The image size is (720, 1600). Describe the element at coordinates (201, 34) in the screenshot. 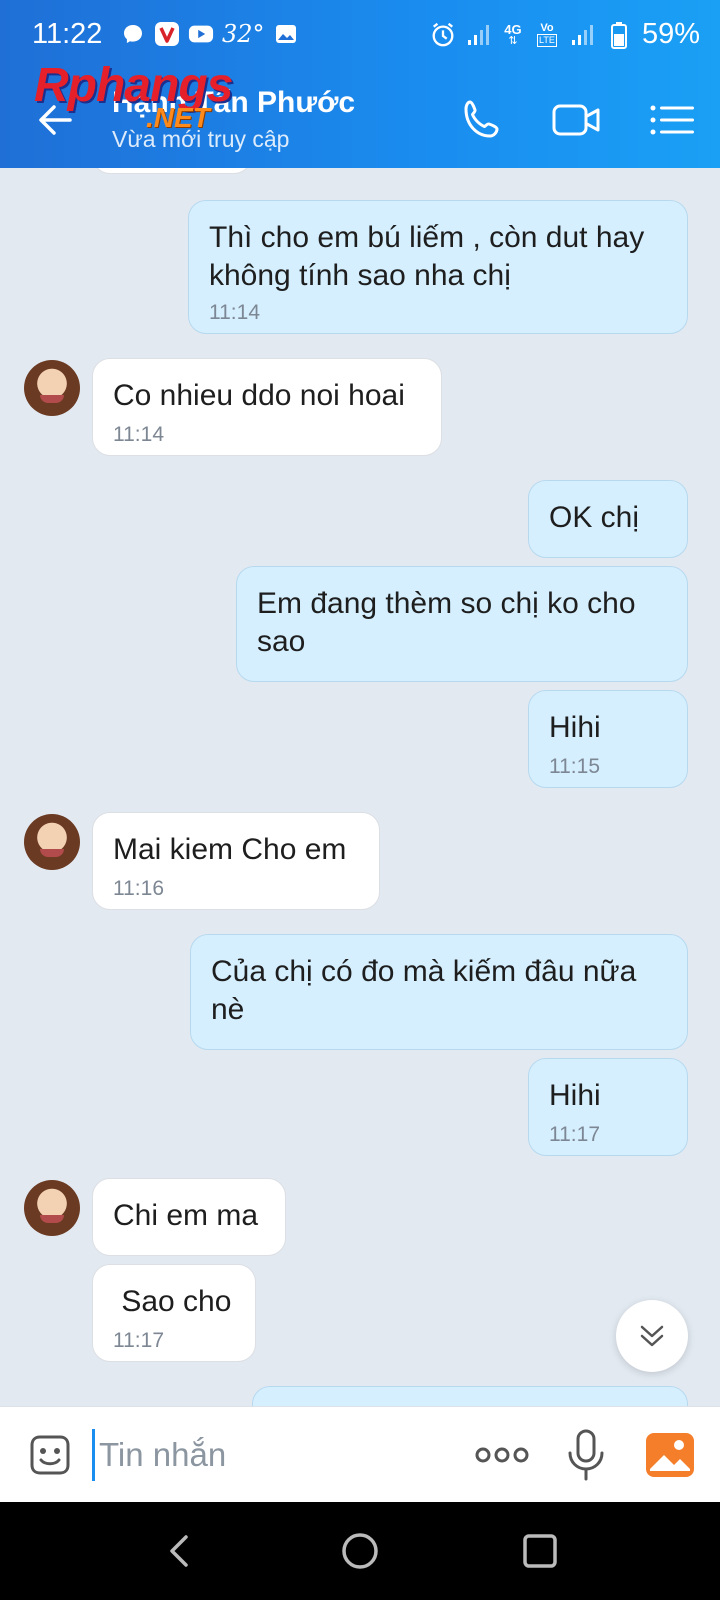

I see `youtube-icon` at that location.